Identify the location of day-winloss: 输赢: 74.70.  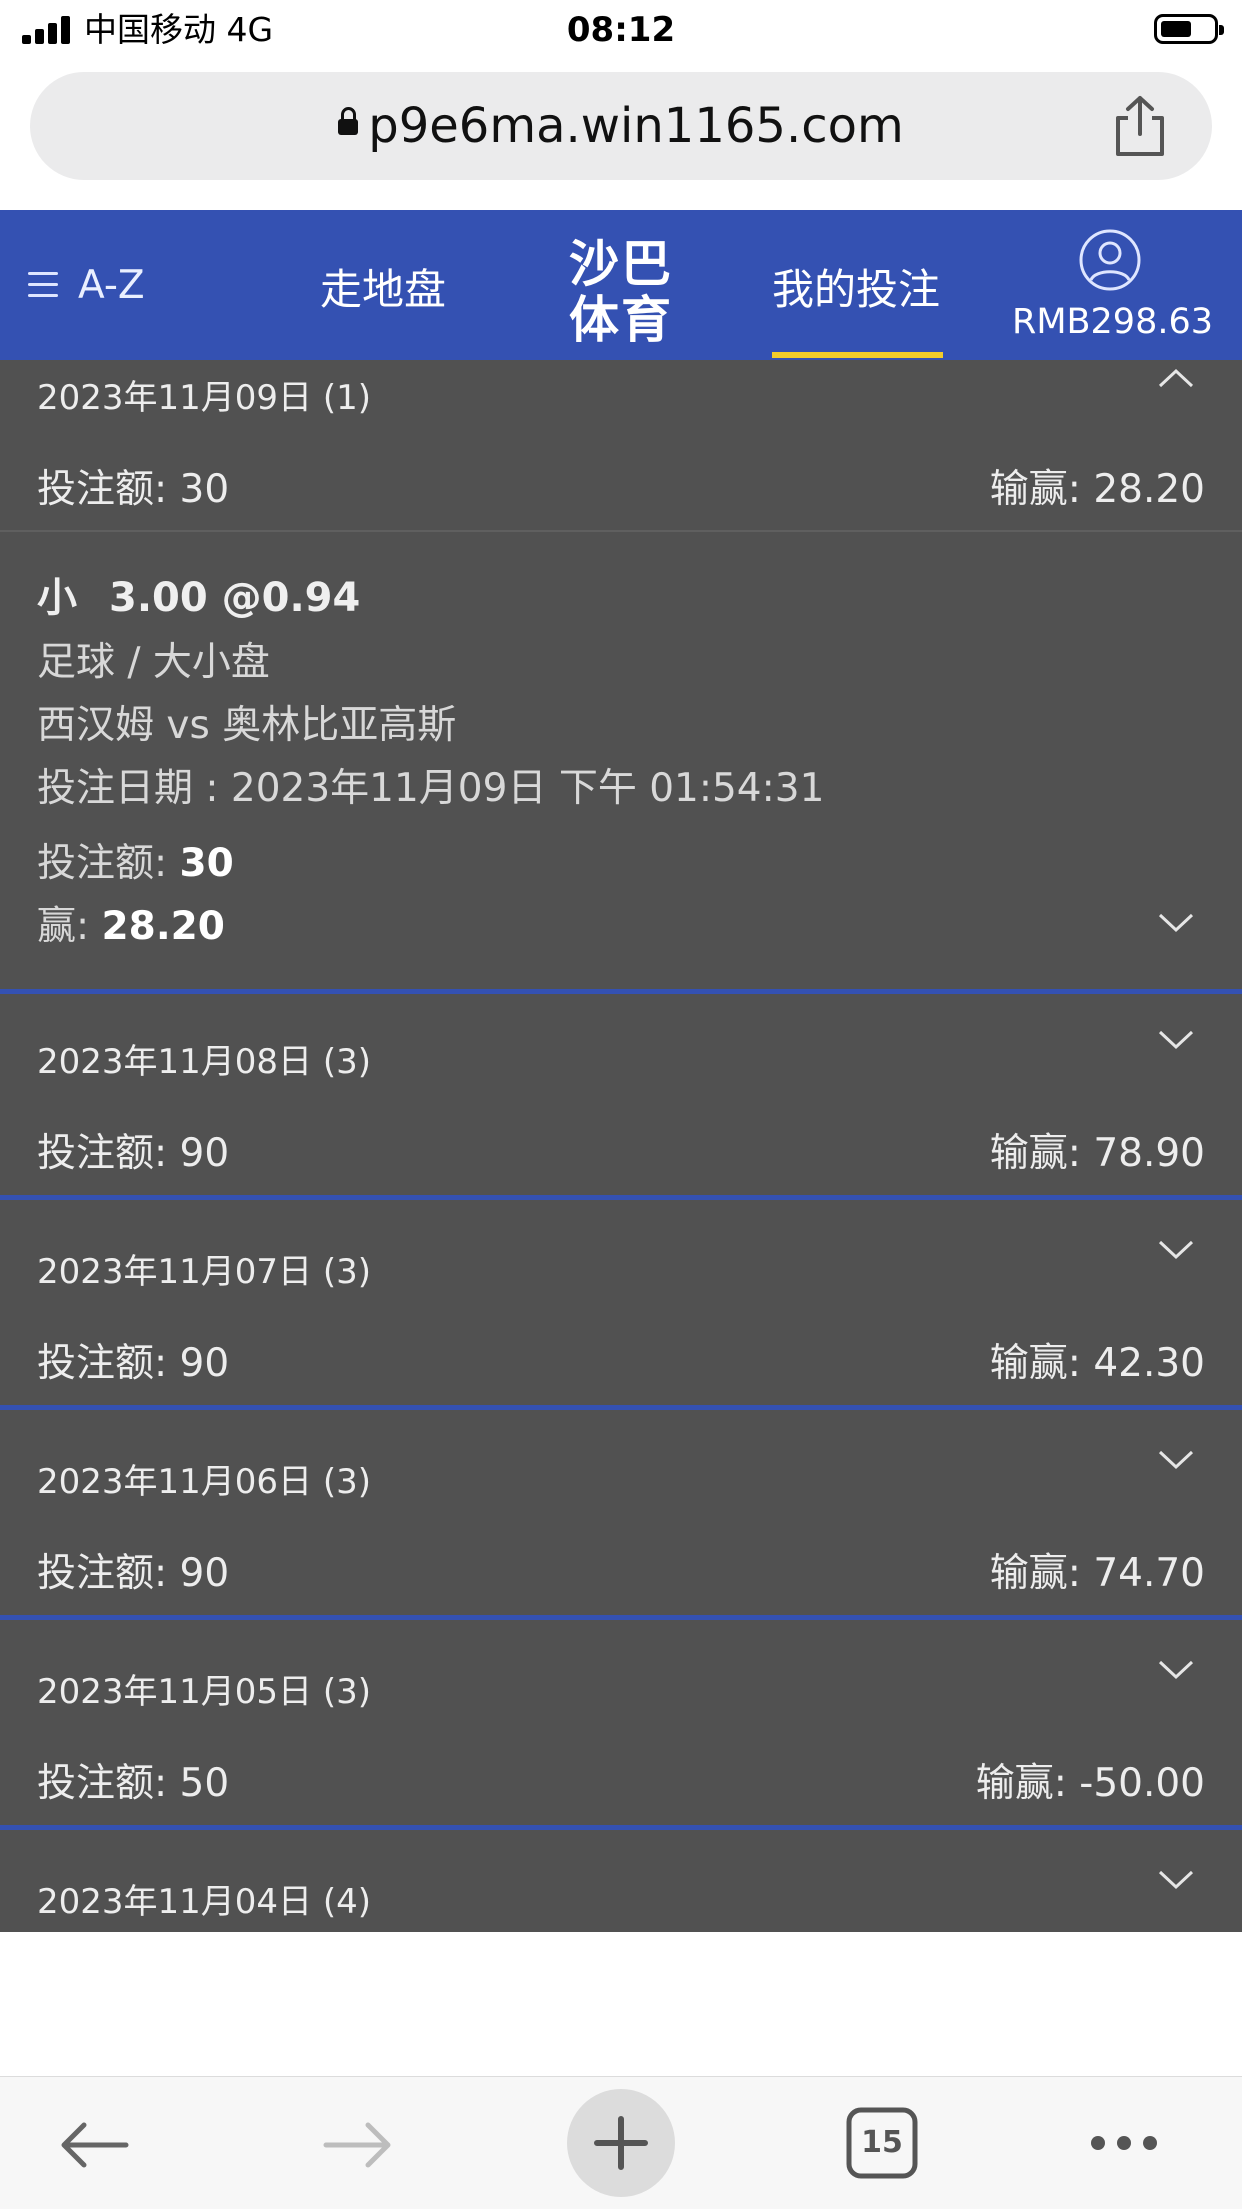
(1097, 1570).